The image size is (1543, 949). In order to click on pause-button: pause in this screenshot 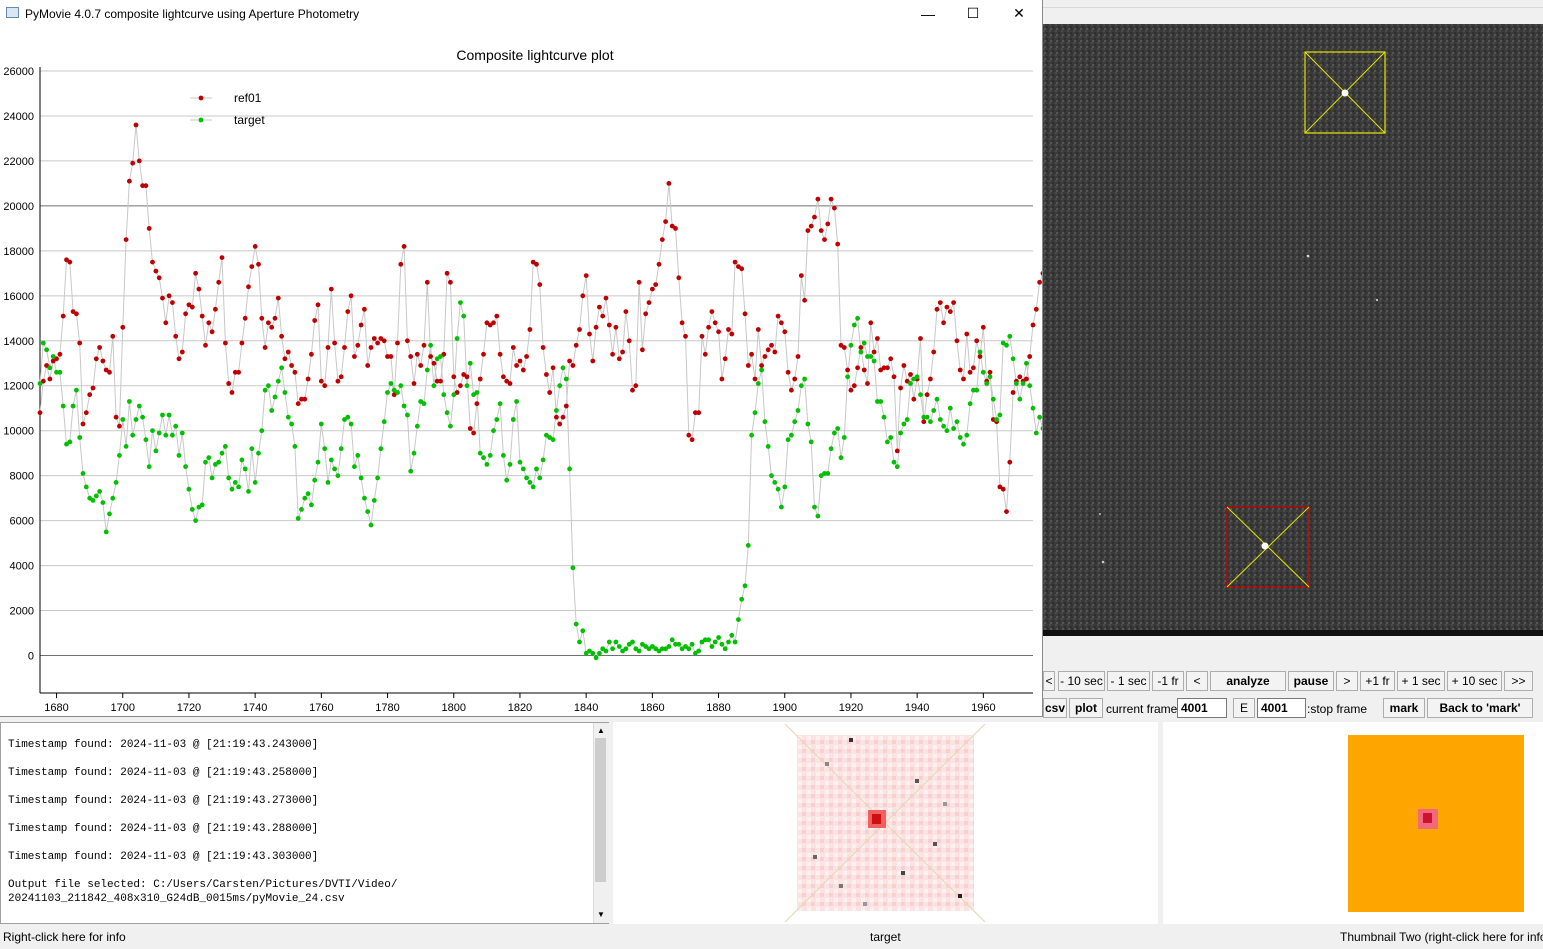, I will do `click(1311, 681)`.